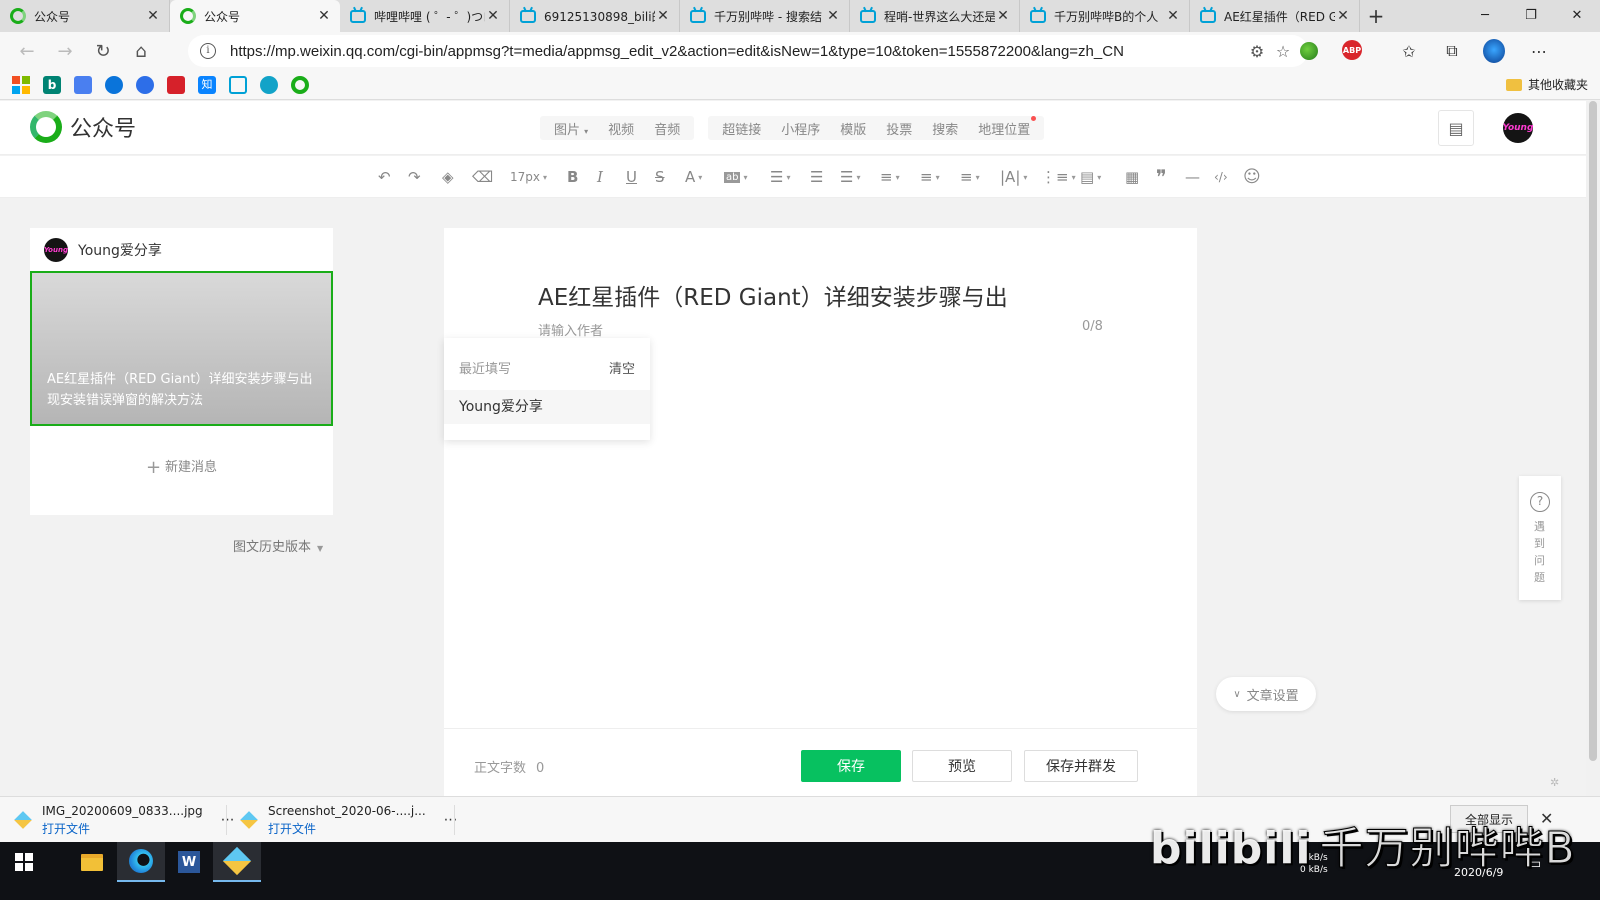 The image size is (1600, 900). I want to click on download-item: Screenshot_2020-06-....j... 打开文件 ⋯, so click(349, 820).